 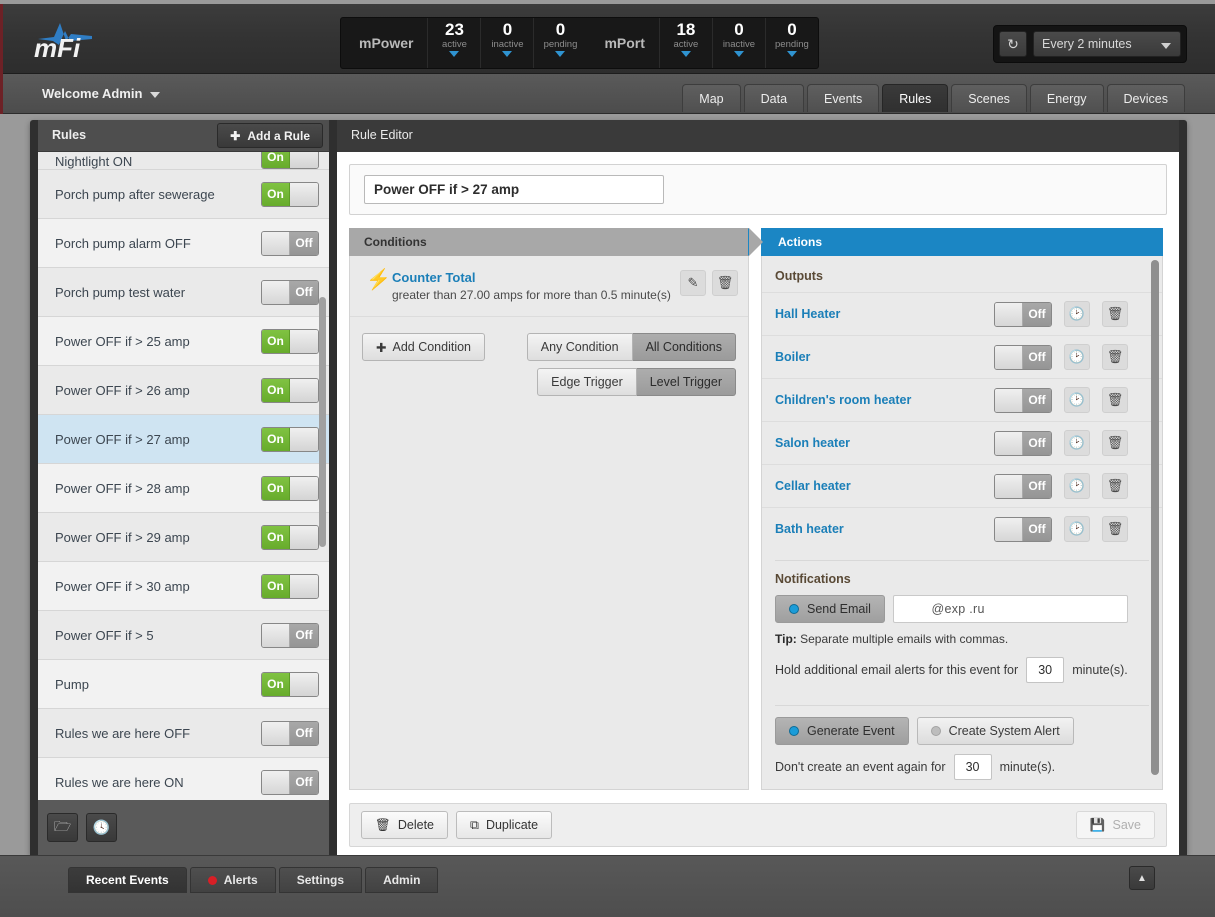 I want to click on list-item: Porch pump test water Off, so click(x=183, y=292).